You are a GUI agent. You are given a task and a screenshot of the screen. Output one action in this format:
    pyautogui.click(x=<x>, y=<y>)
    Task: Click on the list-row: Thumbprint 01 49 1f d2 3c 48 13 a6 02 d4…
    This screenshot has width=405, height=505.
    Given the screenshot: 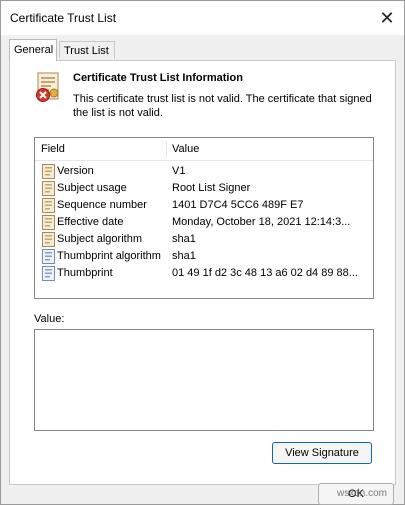 What is the action you would take?
    pyautogui.click(x=204, y=273)
    